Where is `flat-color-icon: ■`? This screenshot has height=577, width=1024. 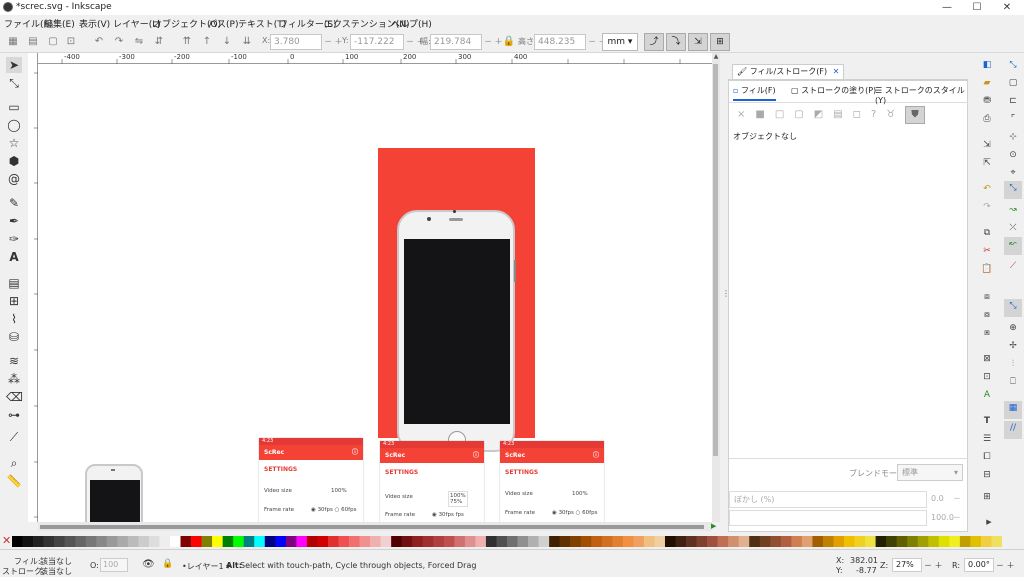
flat-color-icon: ■ is located at coordinates (764, 114).